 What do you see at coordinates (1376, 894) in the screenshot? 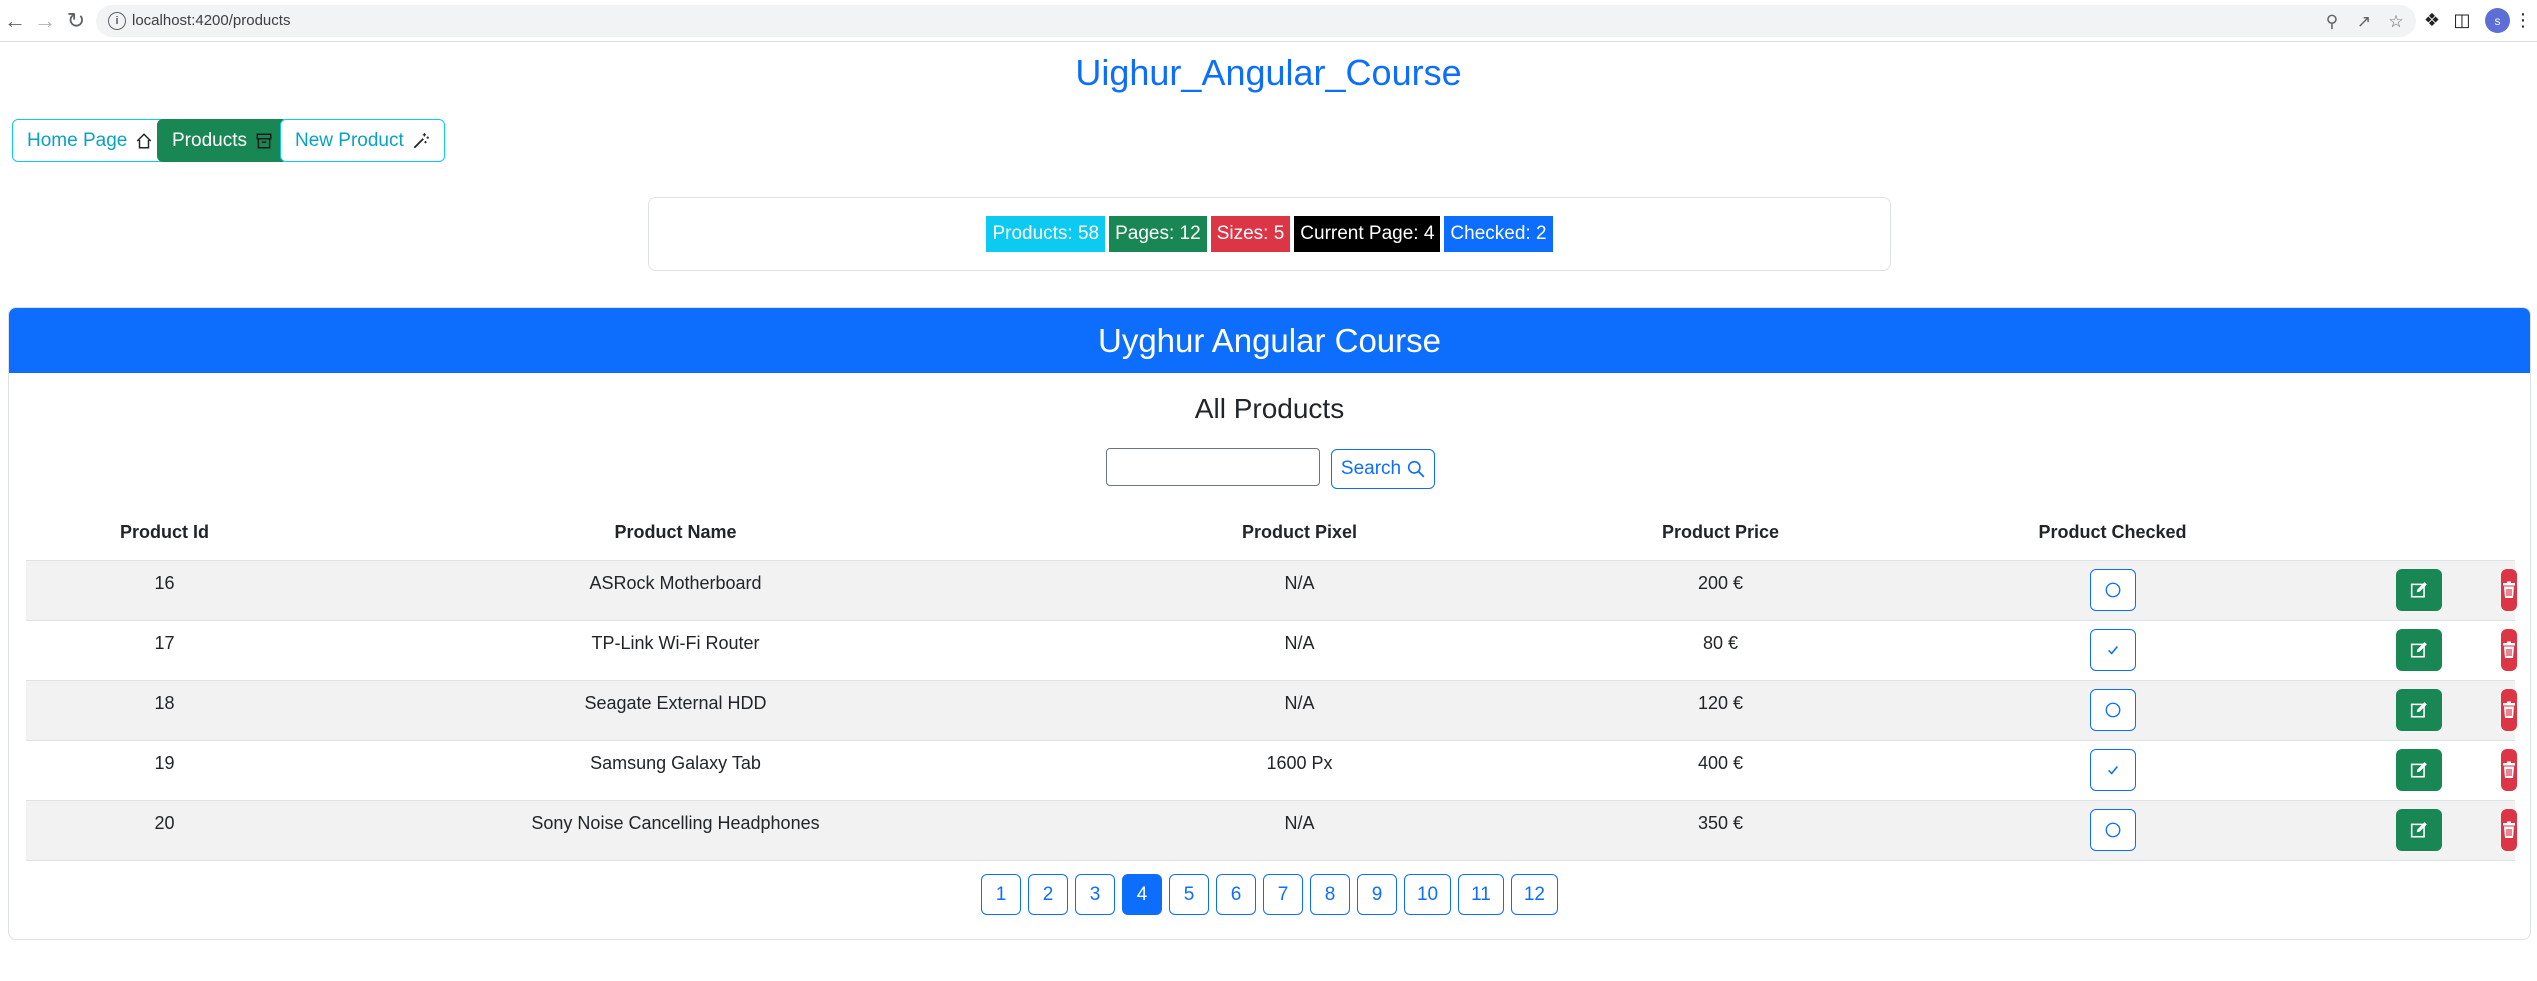
I see `page-button-9: 9` at bounding box center [1376, 894].